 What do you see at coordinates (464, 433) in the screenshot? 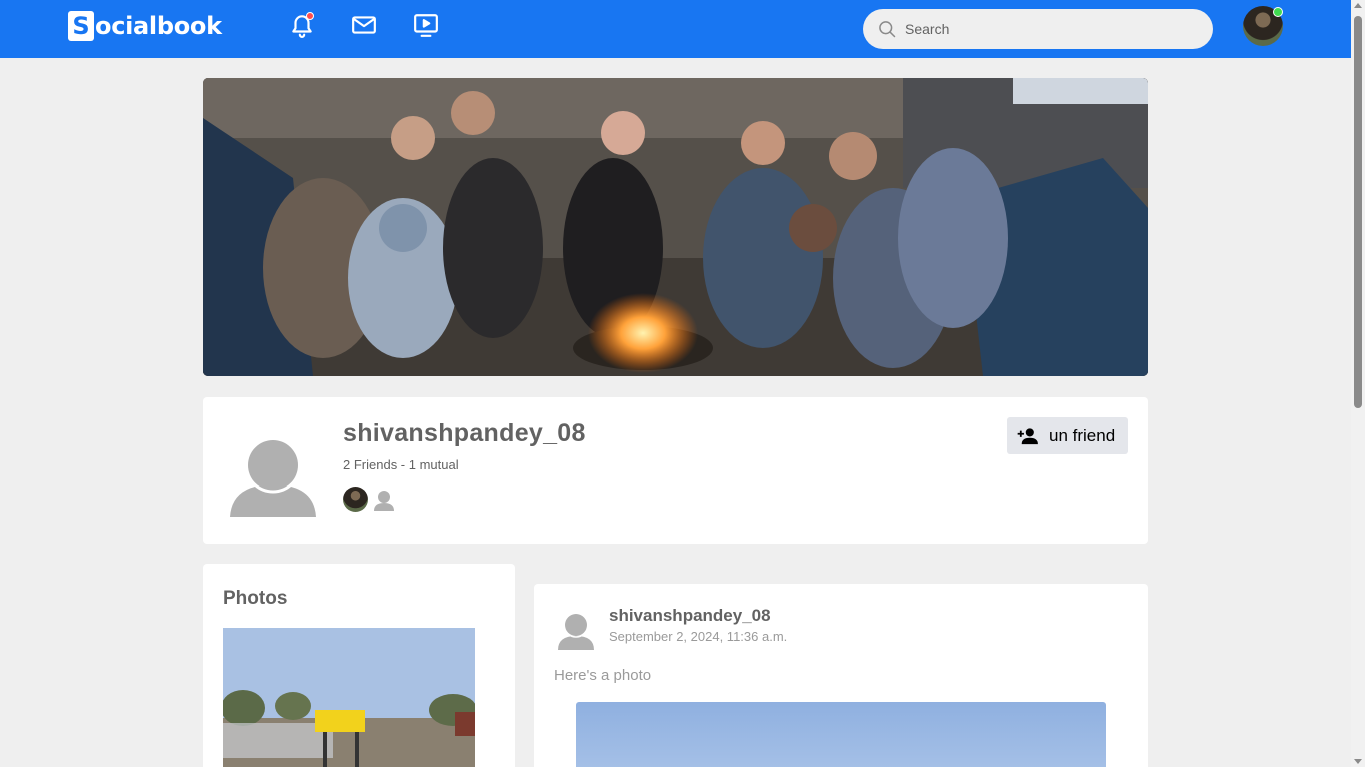
I see `profile-username: shivanshpandey_08` at bounding box center [464, 433].